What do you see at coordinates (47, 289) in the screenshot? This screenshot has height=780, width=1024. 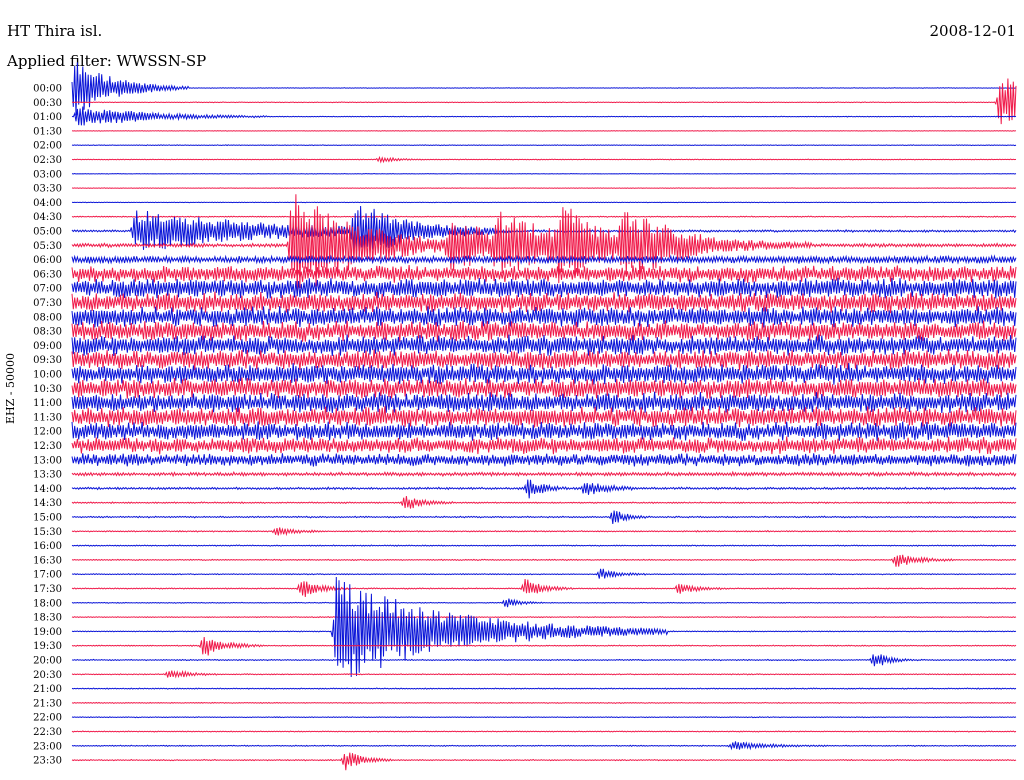 I see `tick-label-0700: 07:00` at bounding box center [47, 289].